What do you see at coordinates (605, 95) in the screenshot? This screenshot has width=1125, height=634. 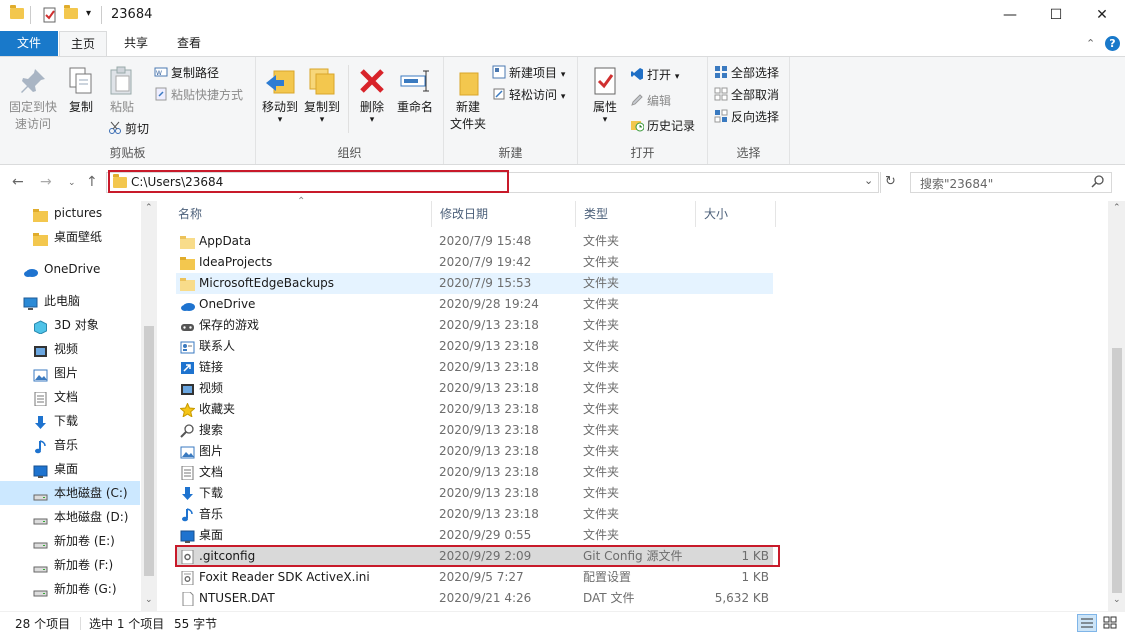 I see `properties-button: 属性 ▾` at bounding box center [605, 95].